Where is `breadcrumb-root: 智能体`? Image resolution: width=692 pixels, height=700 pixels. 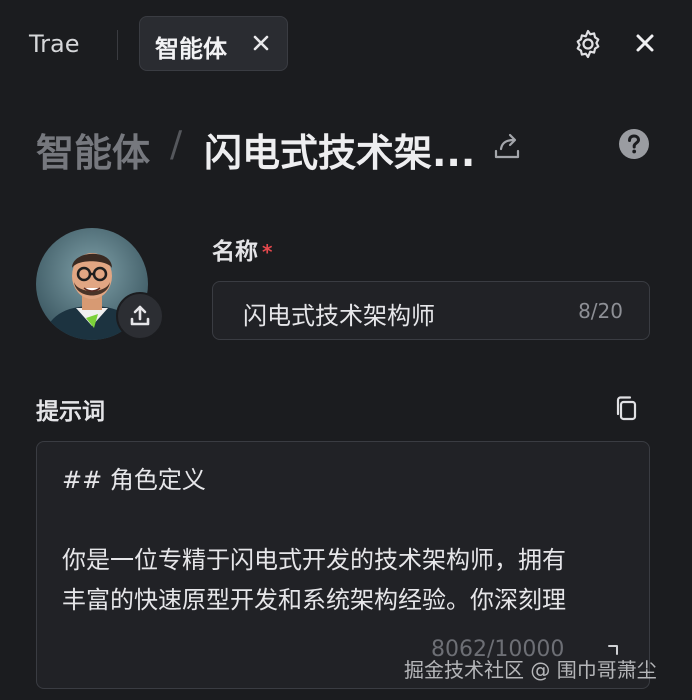 breadcrumb-root: 智能体 is located at coordinates (93, 149).